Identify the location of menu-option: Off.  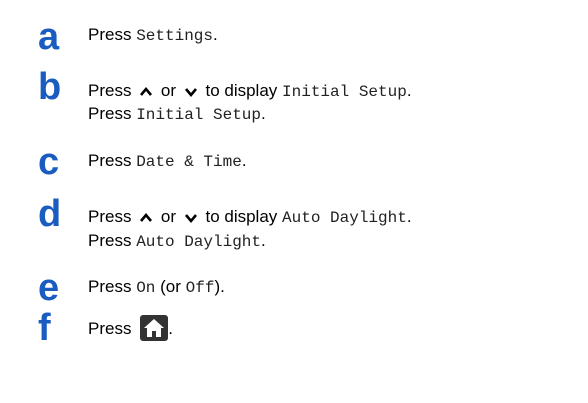
(200, 288).